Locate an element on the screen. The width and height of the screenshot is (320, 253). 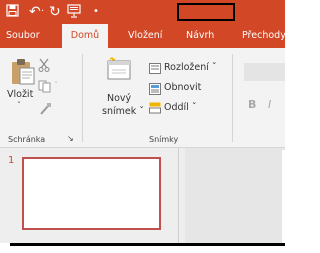
copy-icon is located at coordinates (45, 86).